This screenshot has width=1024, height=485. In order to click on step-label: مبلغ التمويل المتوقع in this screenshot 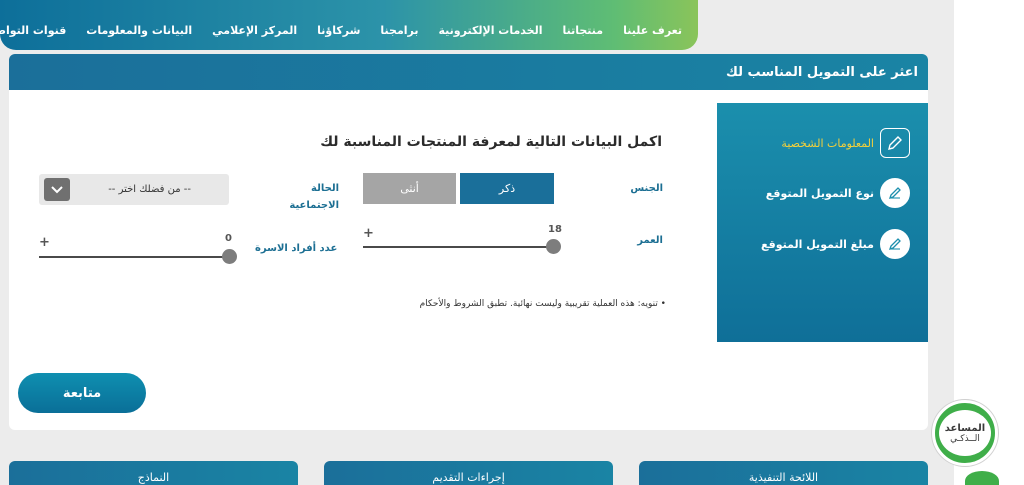, I will do `click(817, 244)`.